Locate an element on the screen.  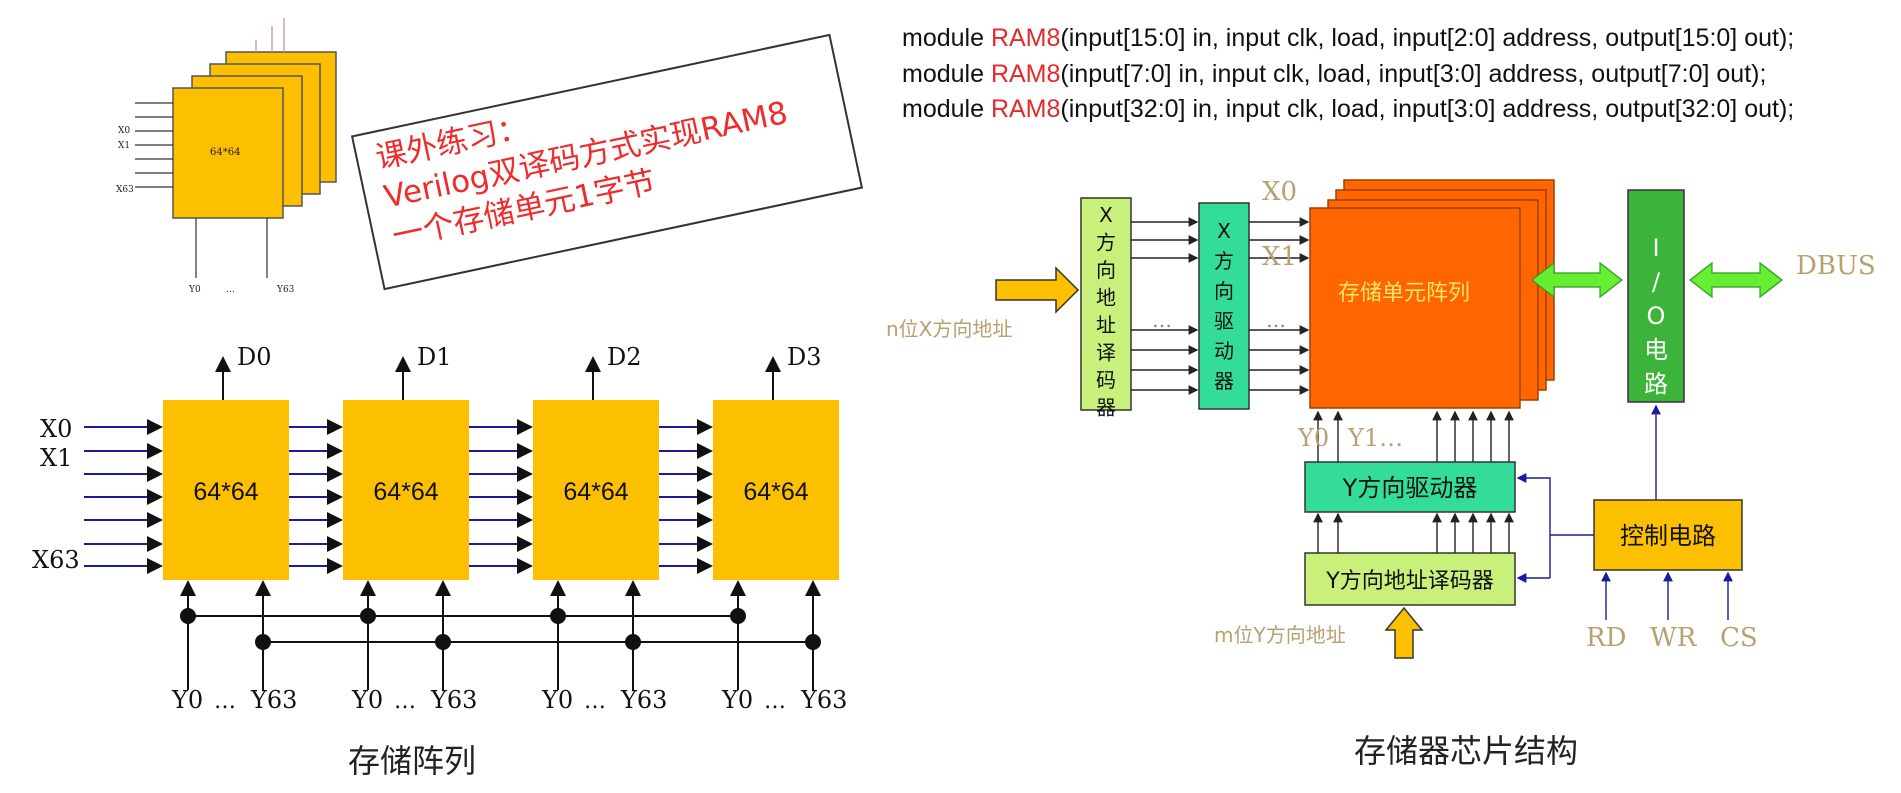
cell-array-label: 存储单元阵列 is located at coordinates (1404, 293).